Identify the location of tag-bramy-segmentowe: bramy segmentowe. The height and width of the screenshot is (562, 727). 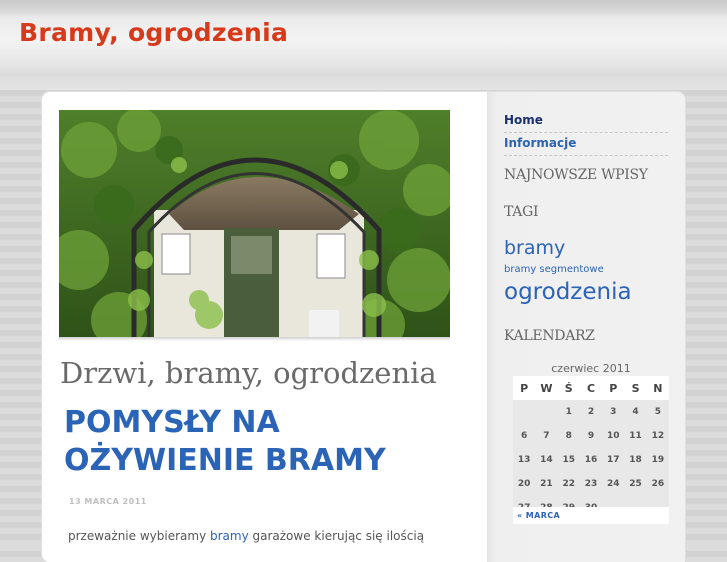
(554, 269).